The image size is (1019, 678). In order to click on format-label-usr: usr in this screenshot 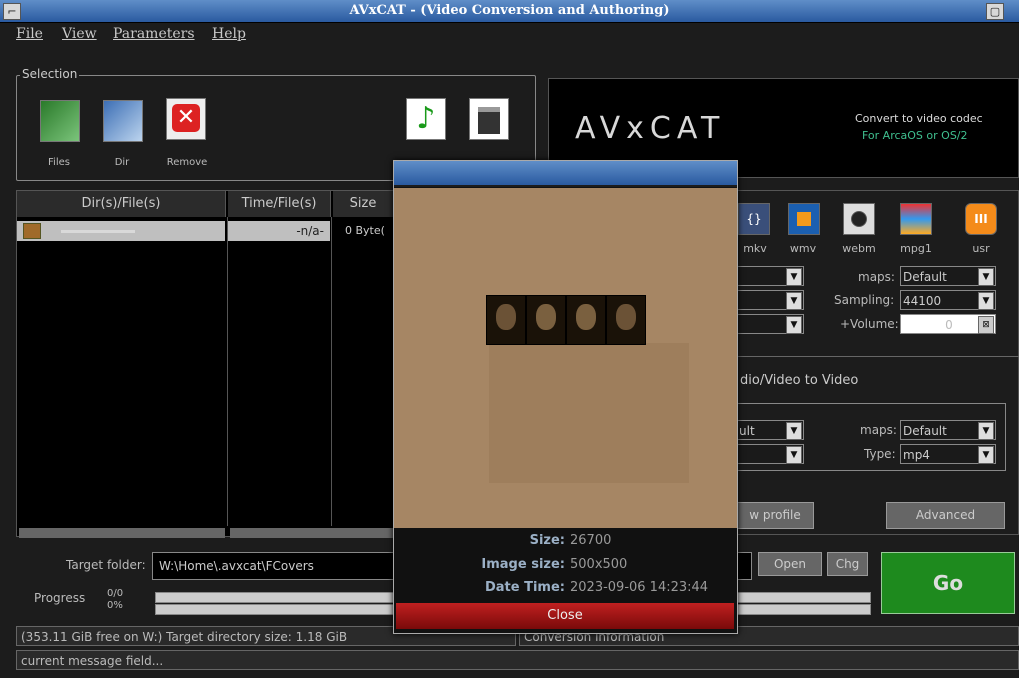, I will do `click(981, 248)`.